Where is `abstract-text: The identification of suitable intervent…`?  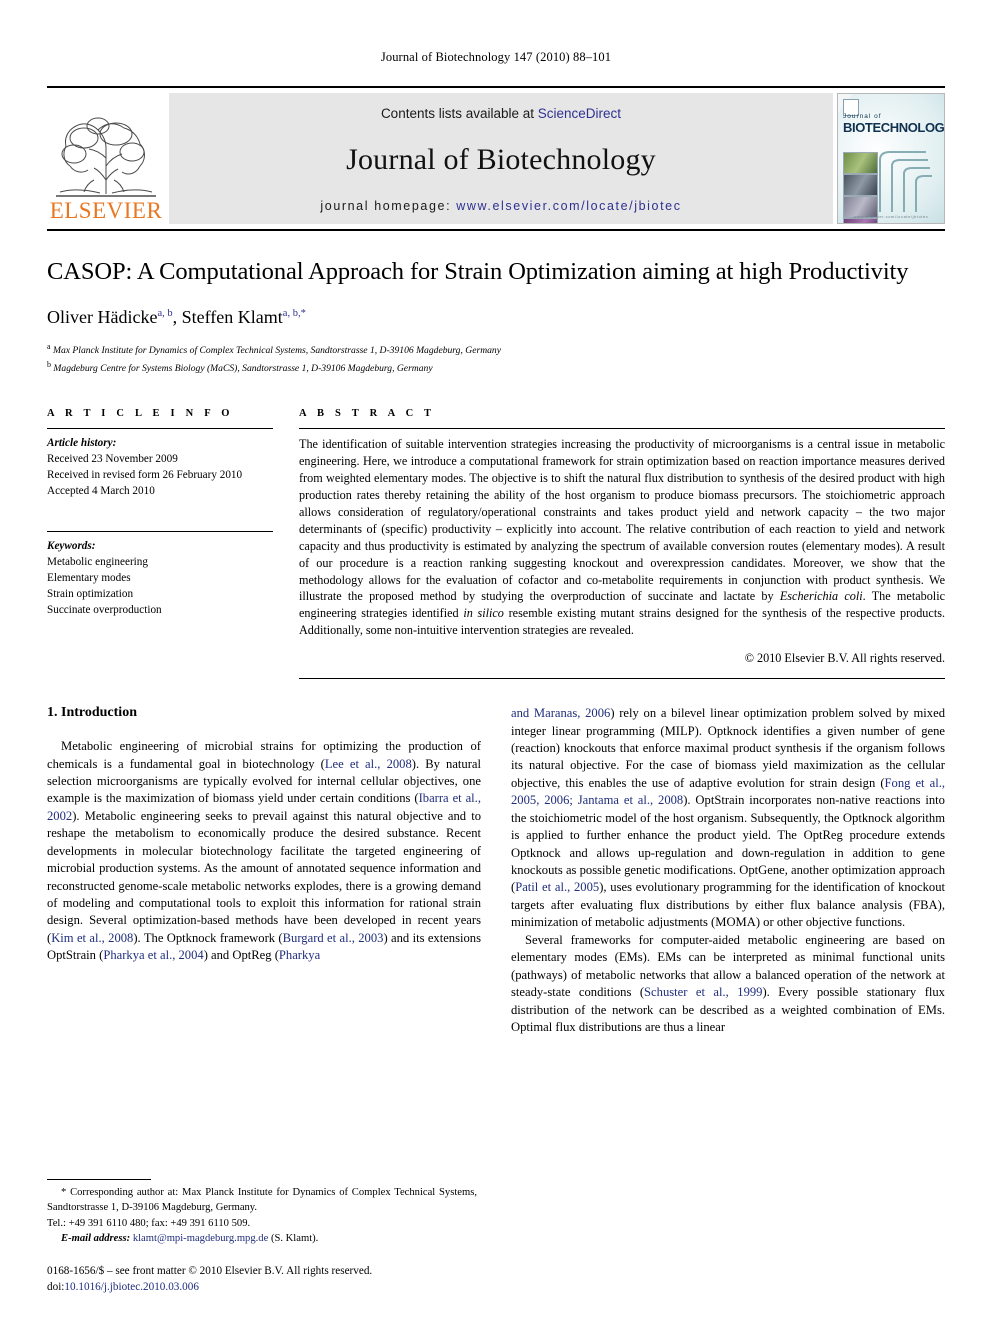
abstract-text: The identification of suitable intervent… is located at coordinates (622, 537).